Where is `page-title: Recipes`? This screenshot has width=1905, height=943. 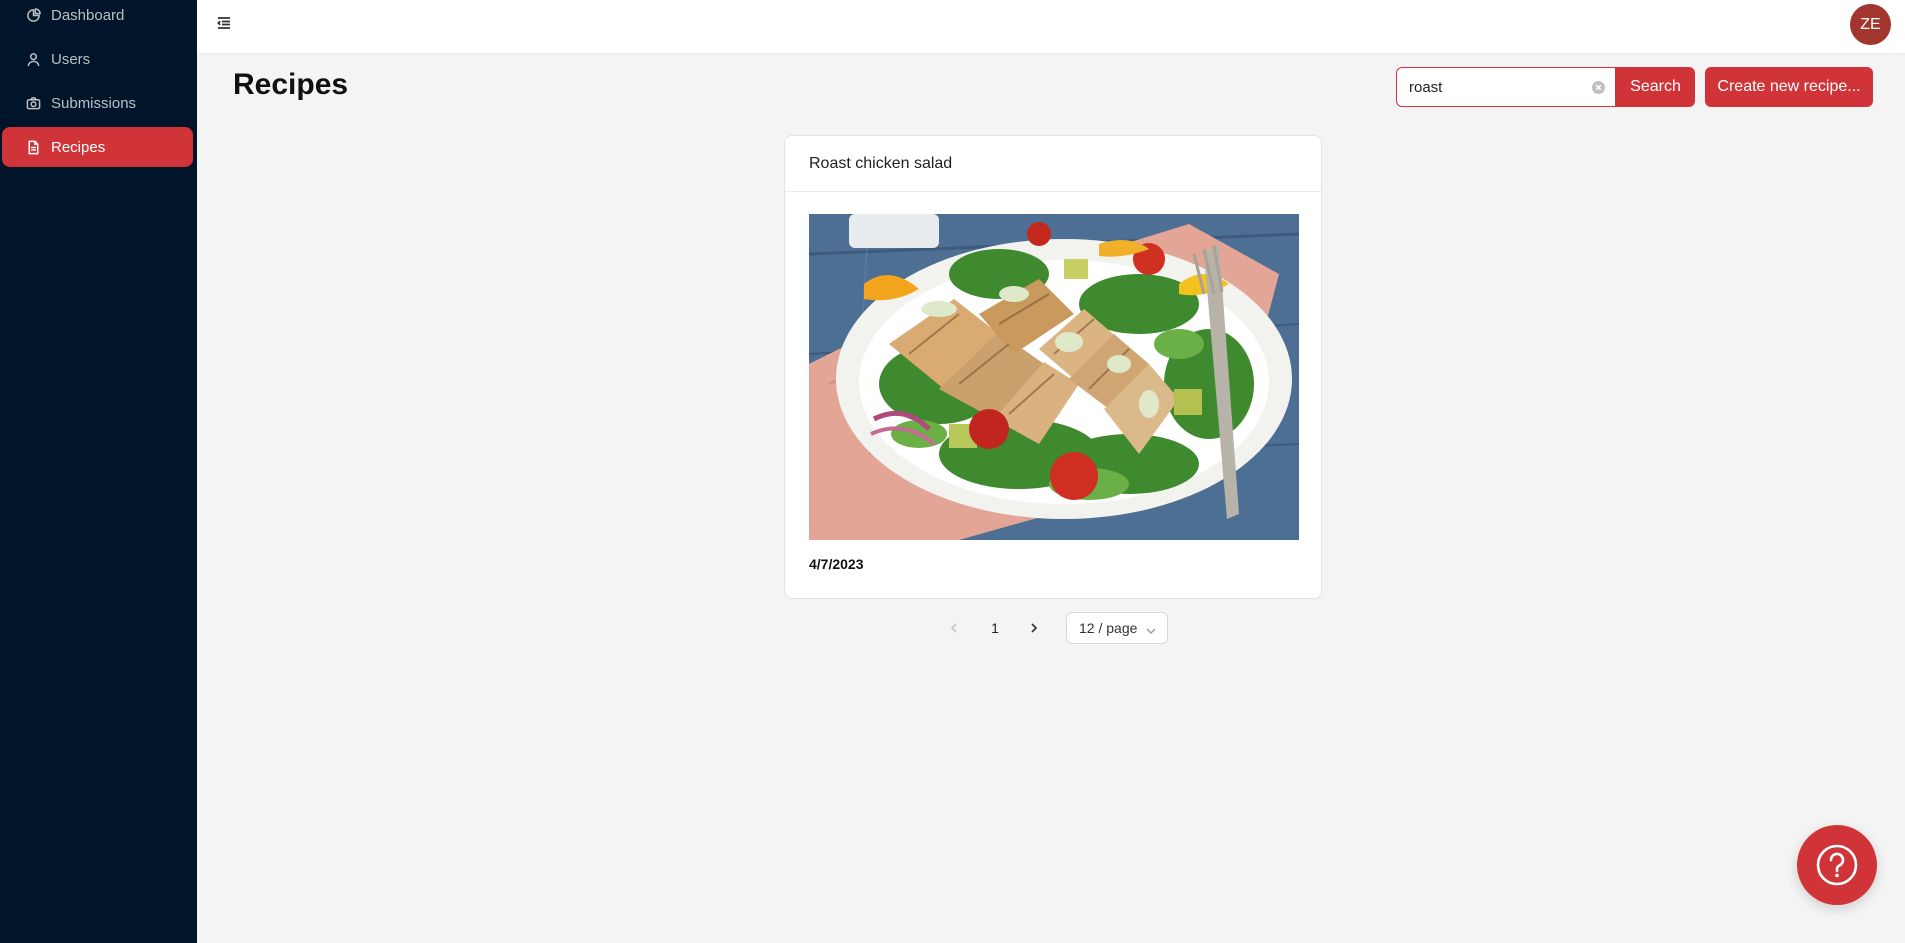
page-title: Recipes is located at coordinates (291, 84).